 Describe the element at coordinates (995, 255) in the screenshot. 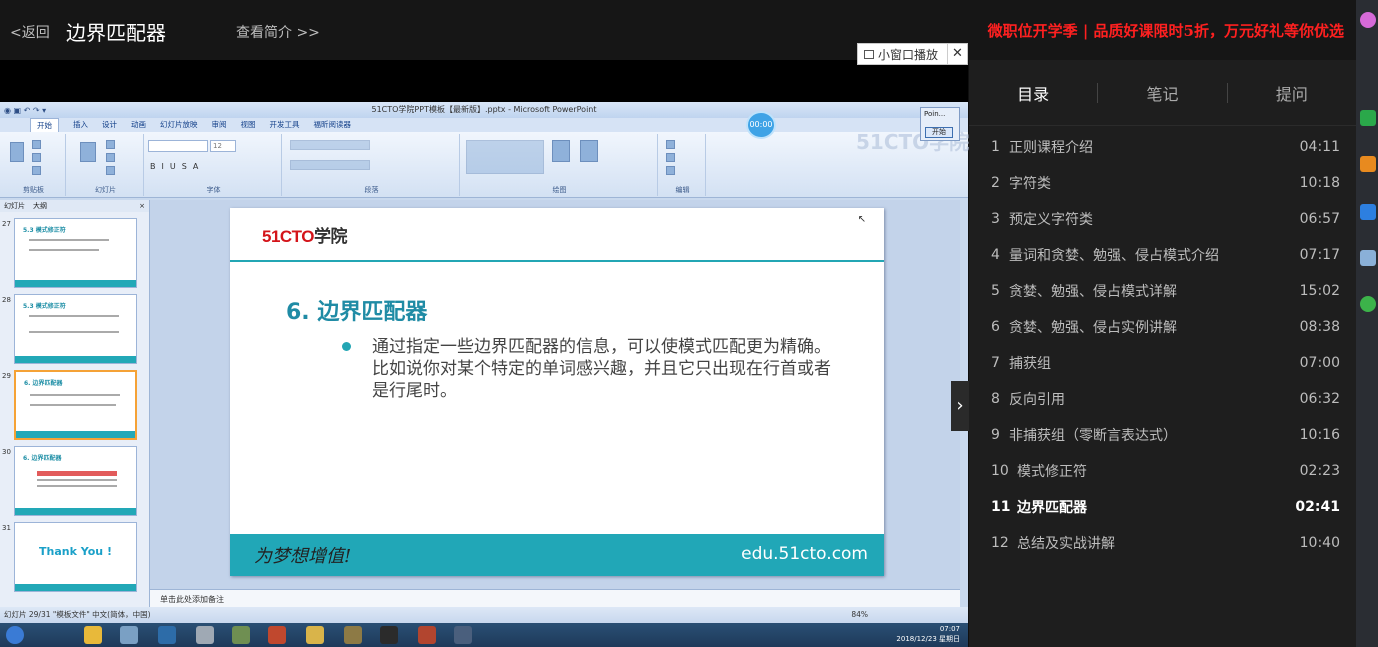

I see `chapter-number: 4` at that location.